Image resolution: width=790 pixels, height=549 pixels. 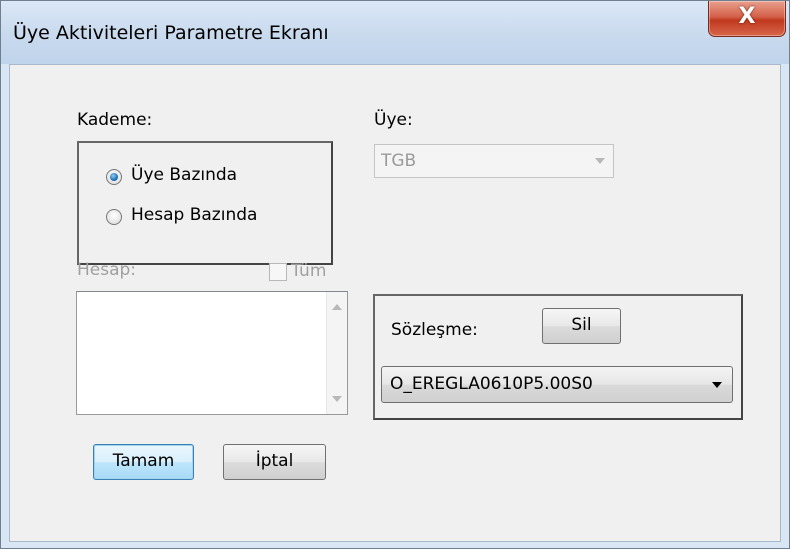 I want to click on uye-select: TGB, so click(x=494, y=161).